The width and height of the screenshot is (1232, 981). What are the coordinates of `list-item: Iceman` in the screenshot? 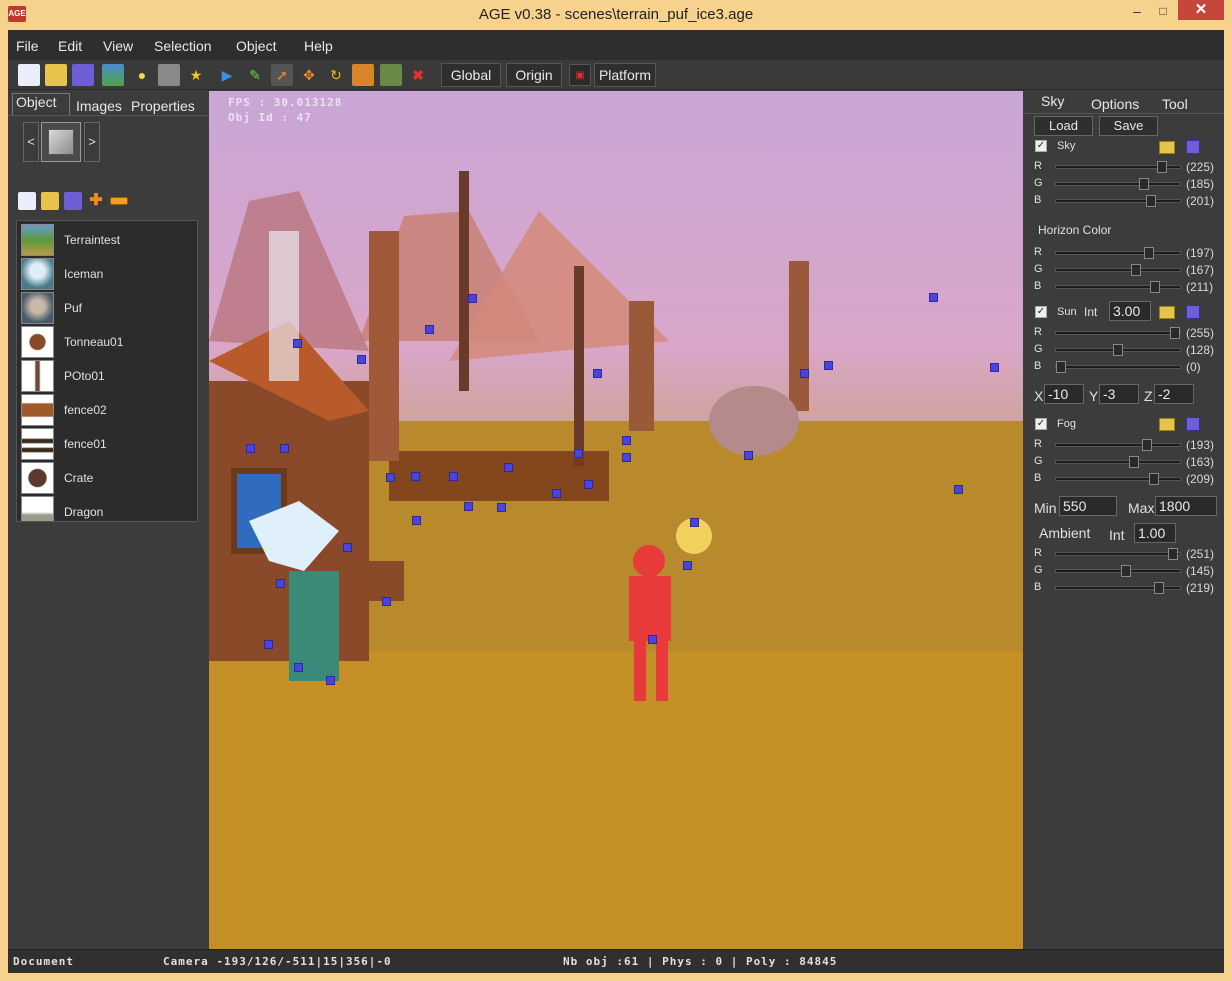 It's located at (106, 275).